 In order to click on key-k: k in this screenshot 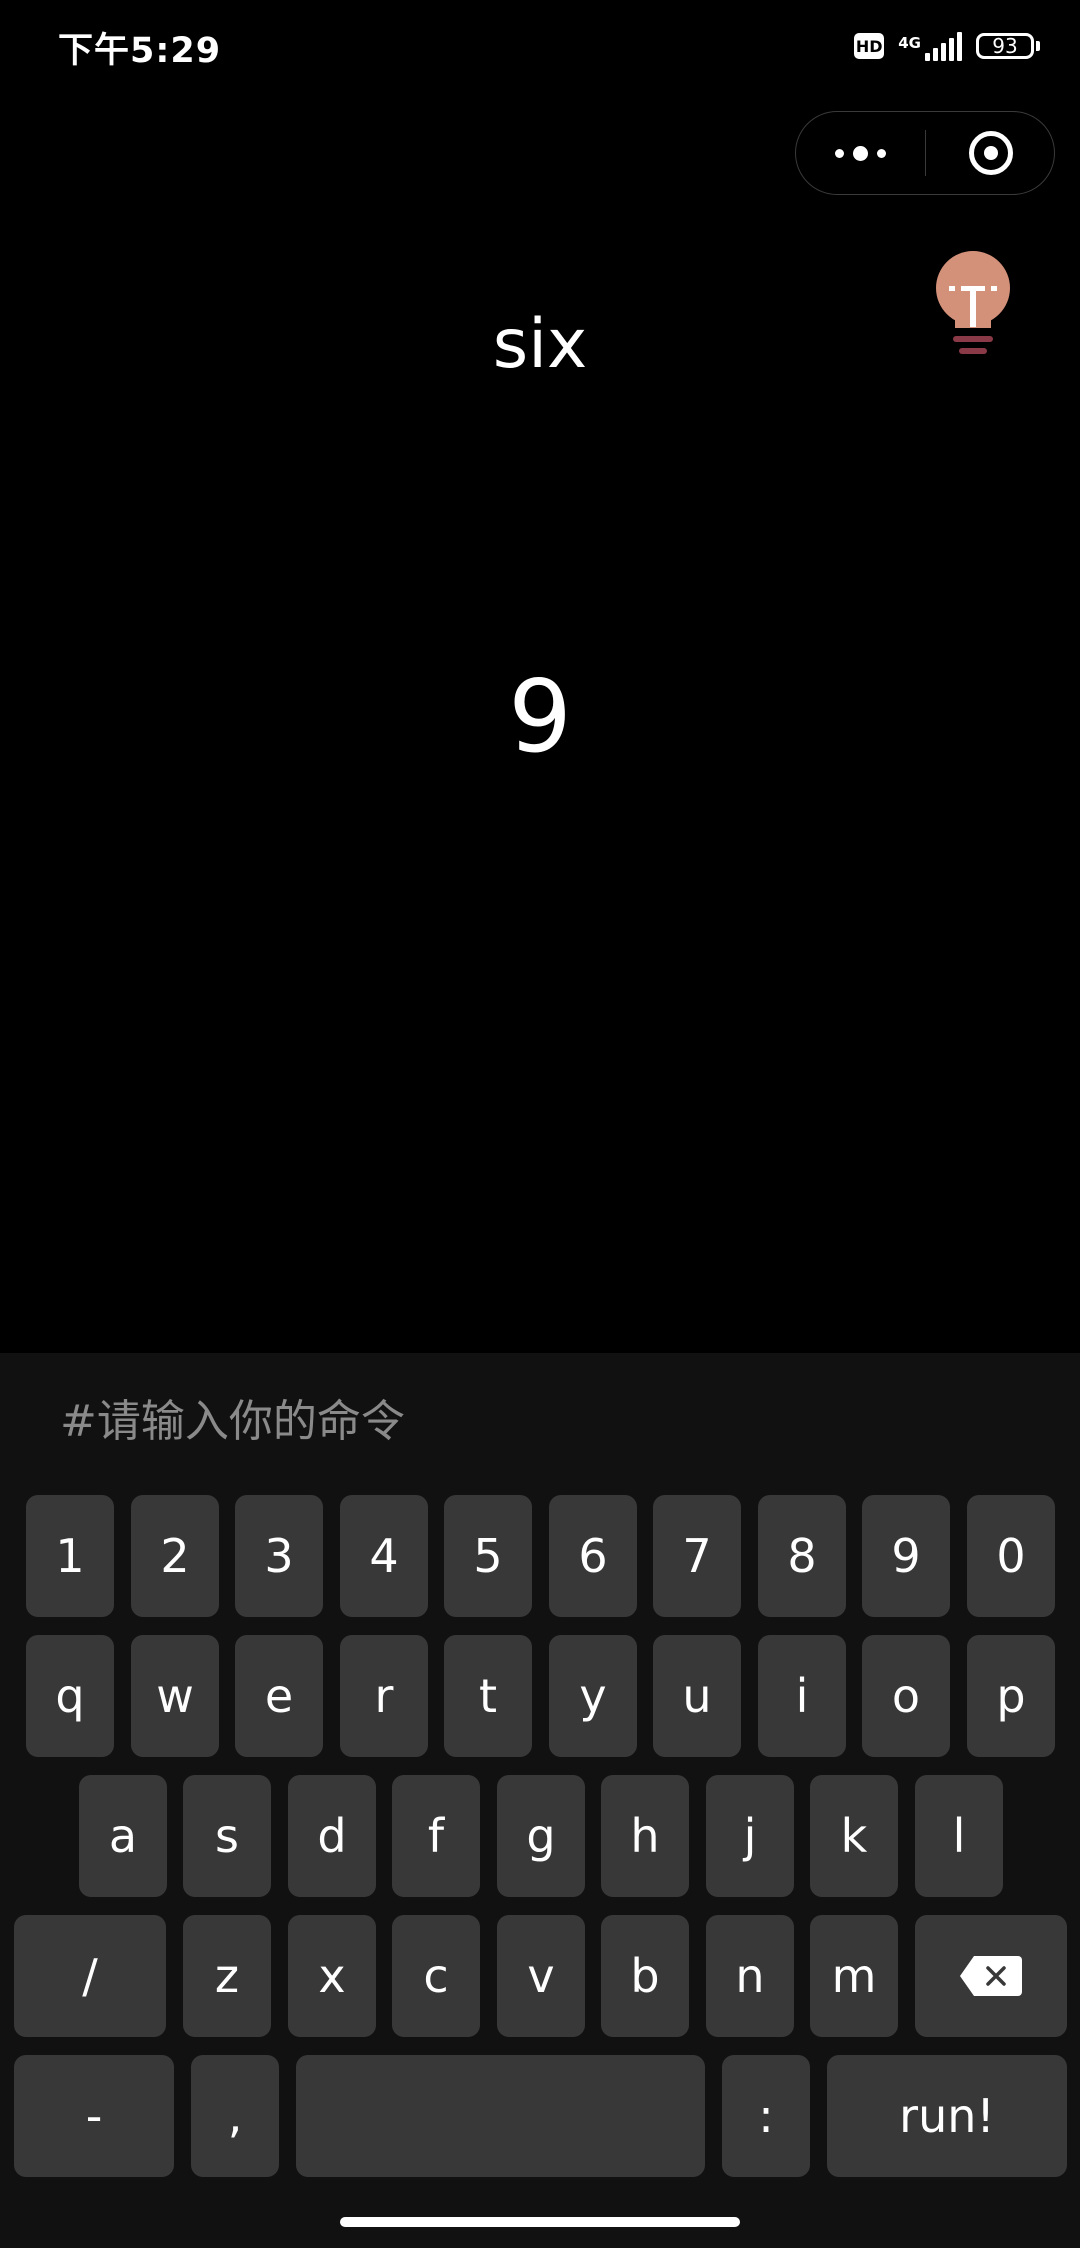, I will do `click(854, 1836)`.